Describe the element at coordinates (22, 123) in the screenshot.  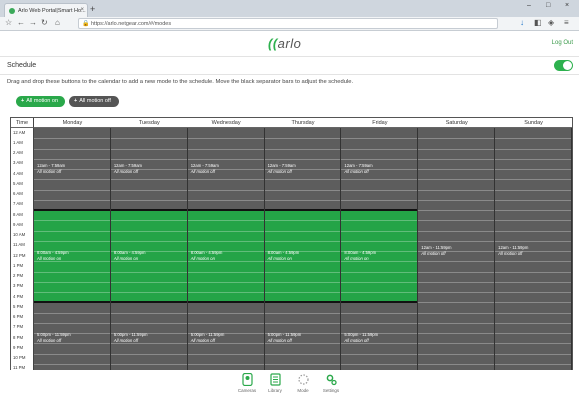
I see `time-header: Time` at that location.